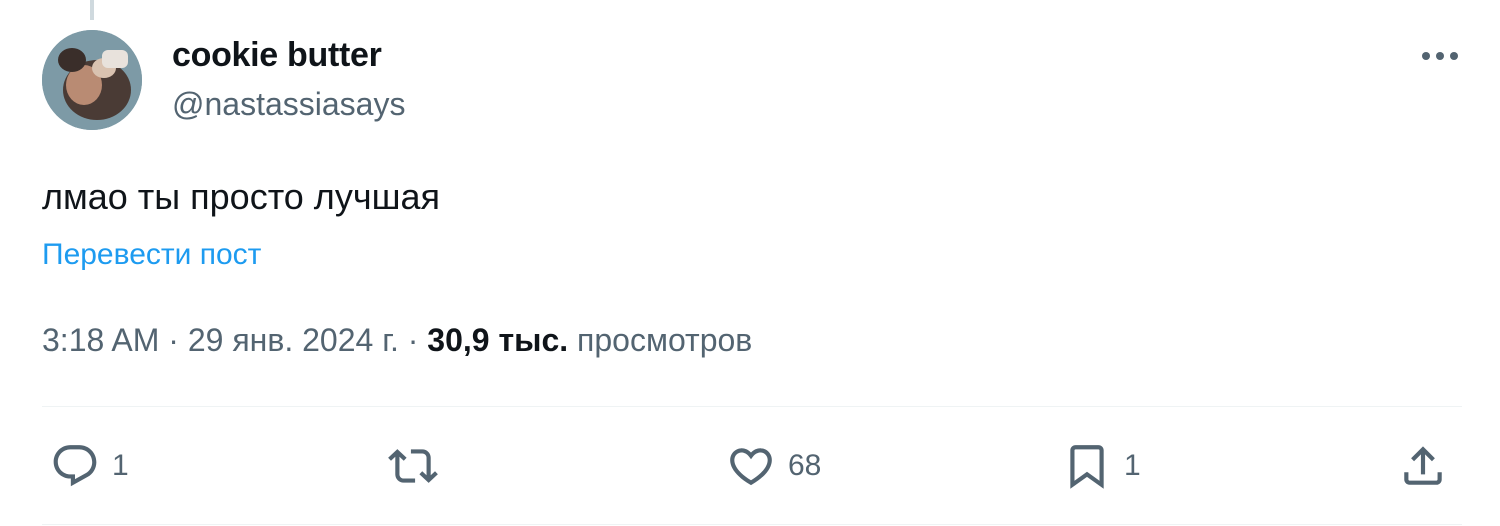 This screenshot has height=526, width=1500. Describe the element at coordinates (497, 340) in the screenshot. I see `views-count: 30,9 тыс.` at that location.